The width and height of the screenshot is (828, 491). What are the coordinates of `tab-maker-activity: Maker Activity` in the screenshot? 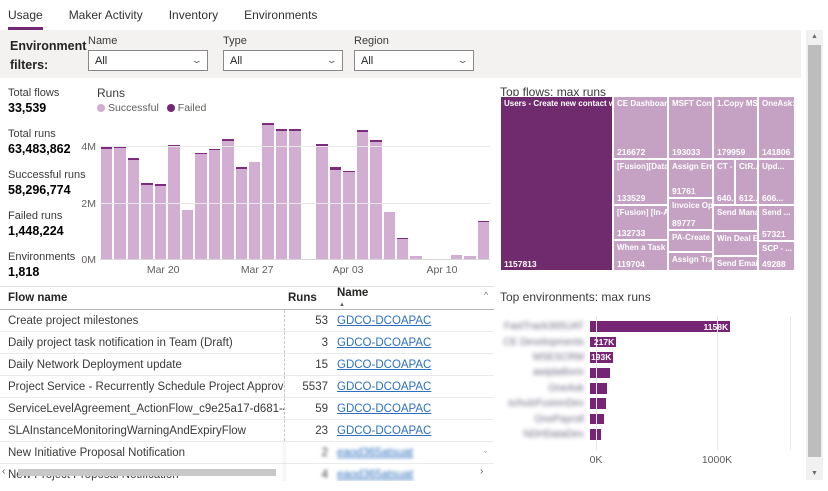 It's located at (106, 19).